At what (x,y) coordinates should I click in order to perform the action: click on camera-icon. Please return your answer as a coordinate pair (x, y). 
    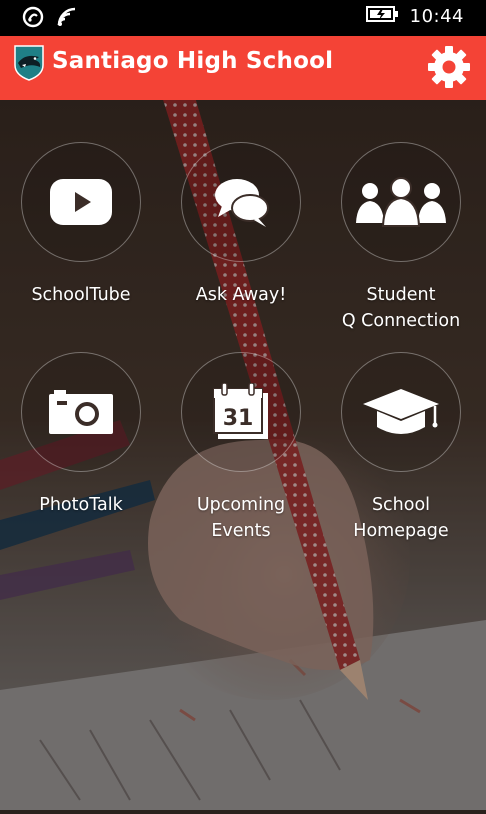
    Looking at the image, I should click on (81, 412).